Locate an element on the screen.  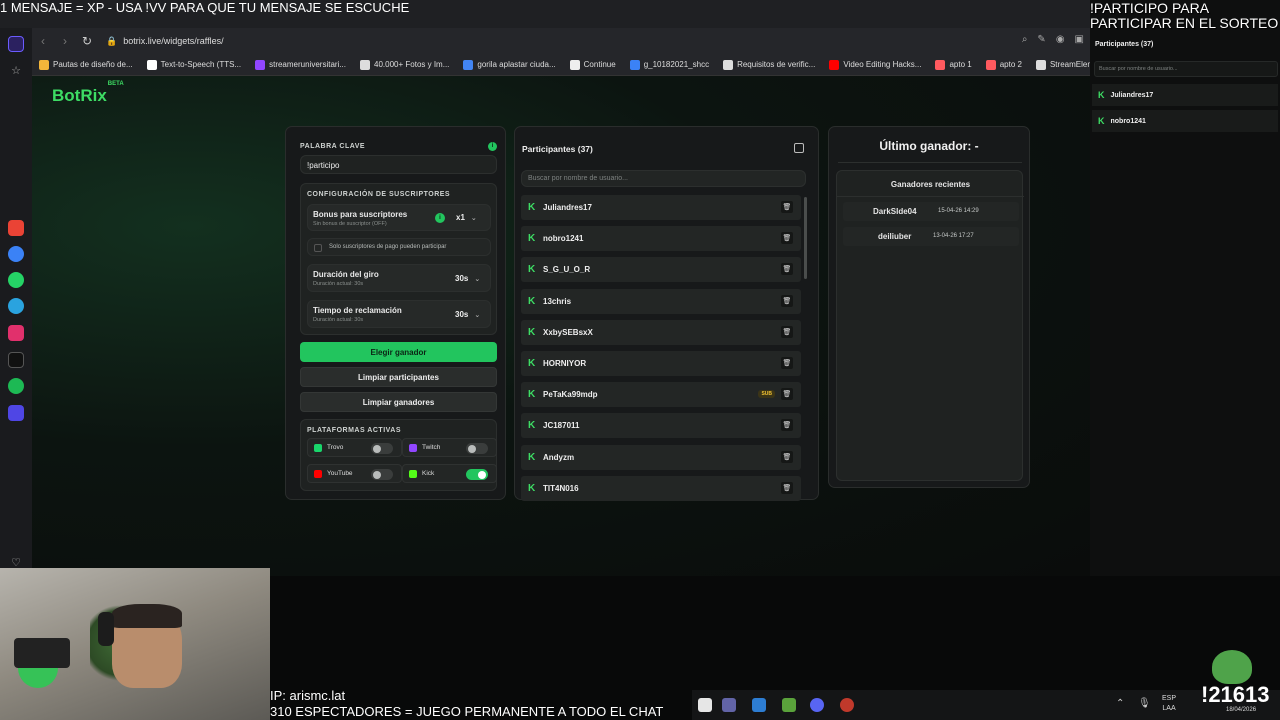
platform-label: Kick is located at coordinates (428, 473).